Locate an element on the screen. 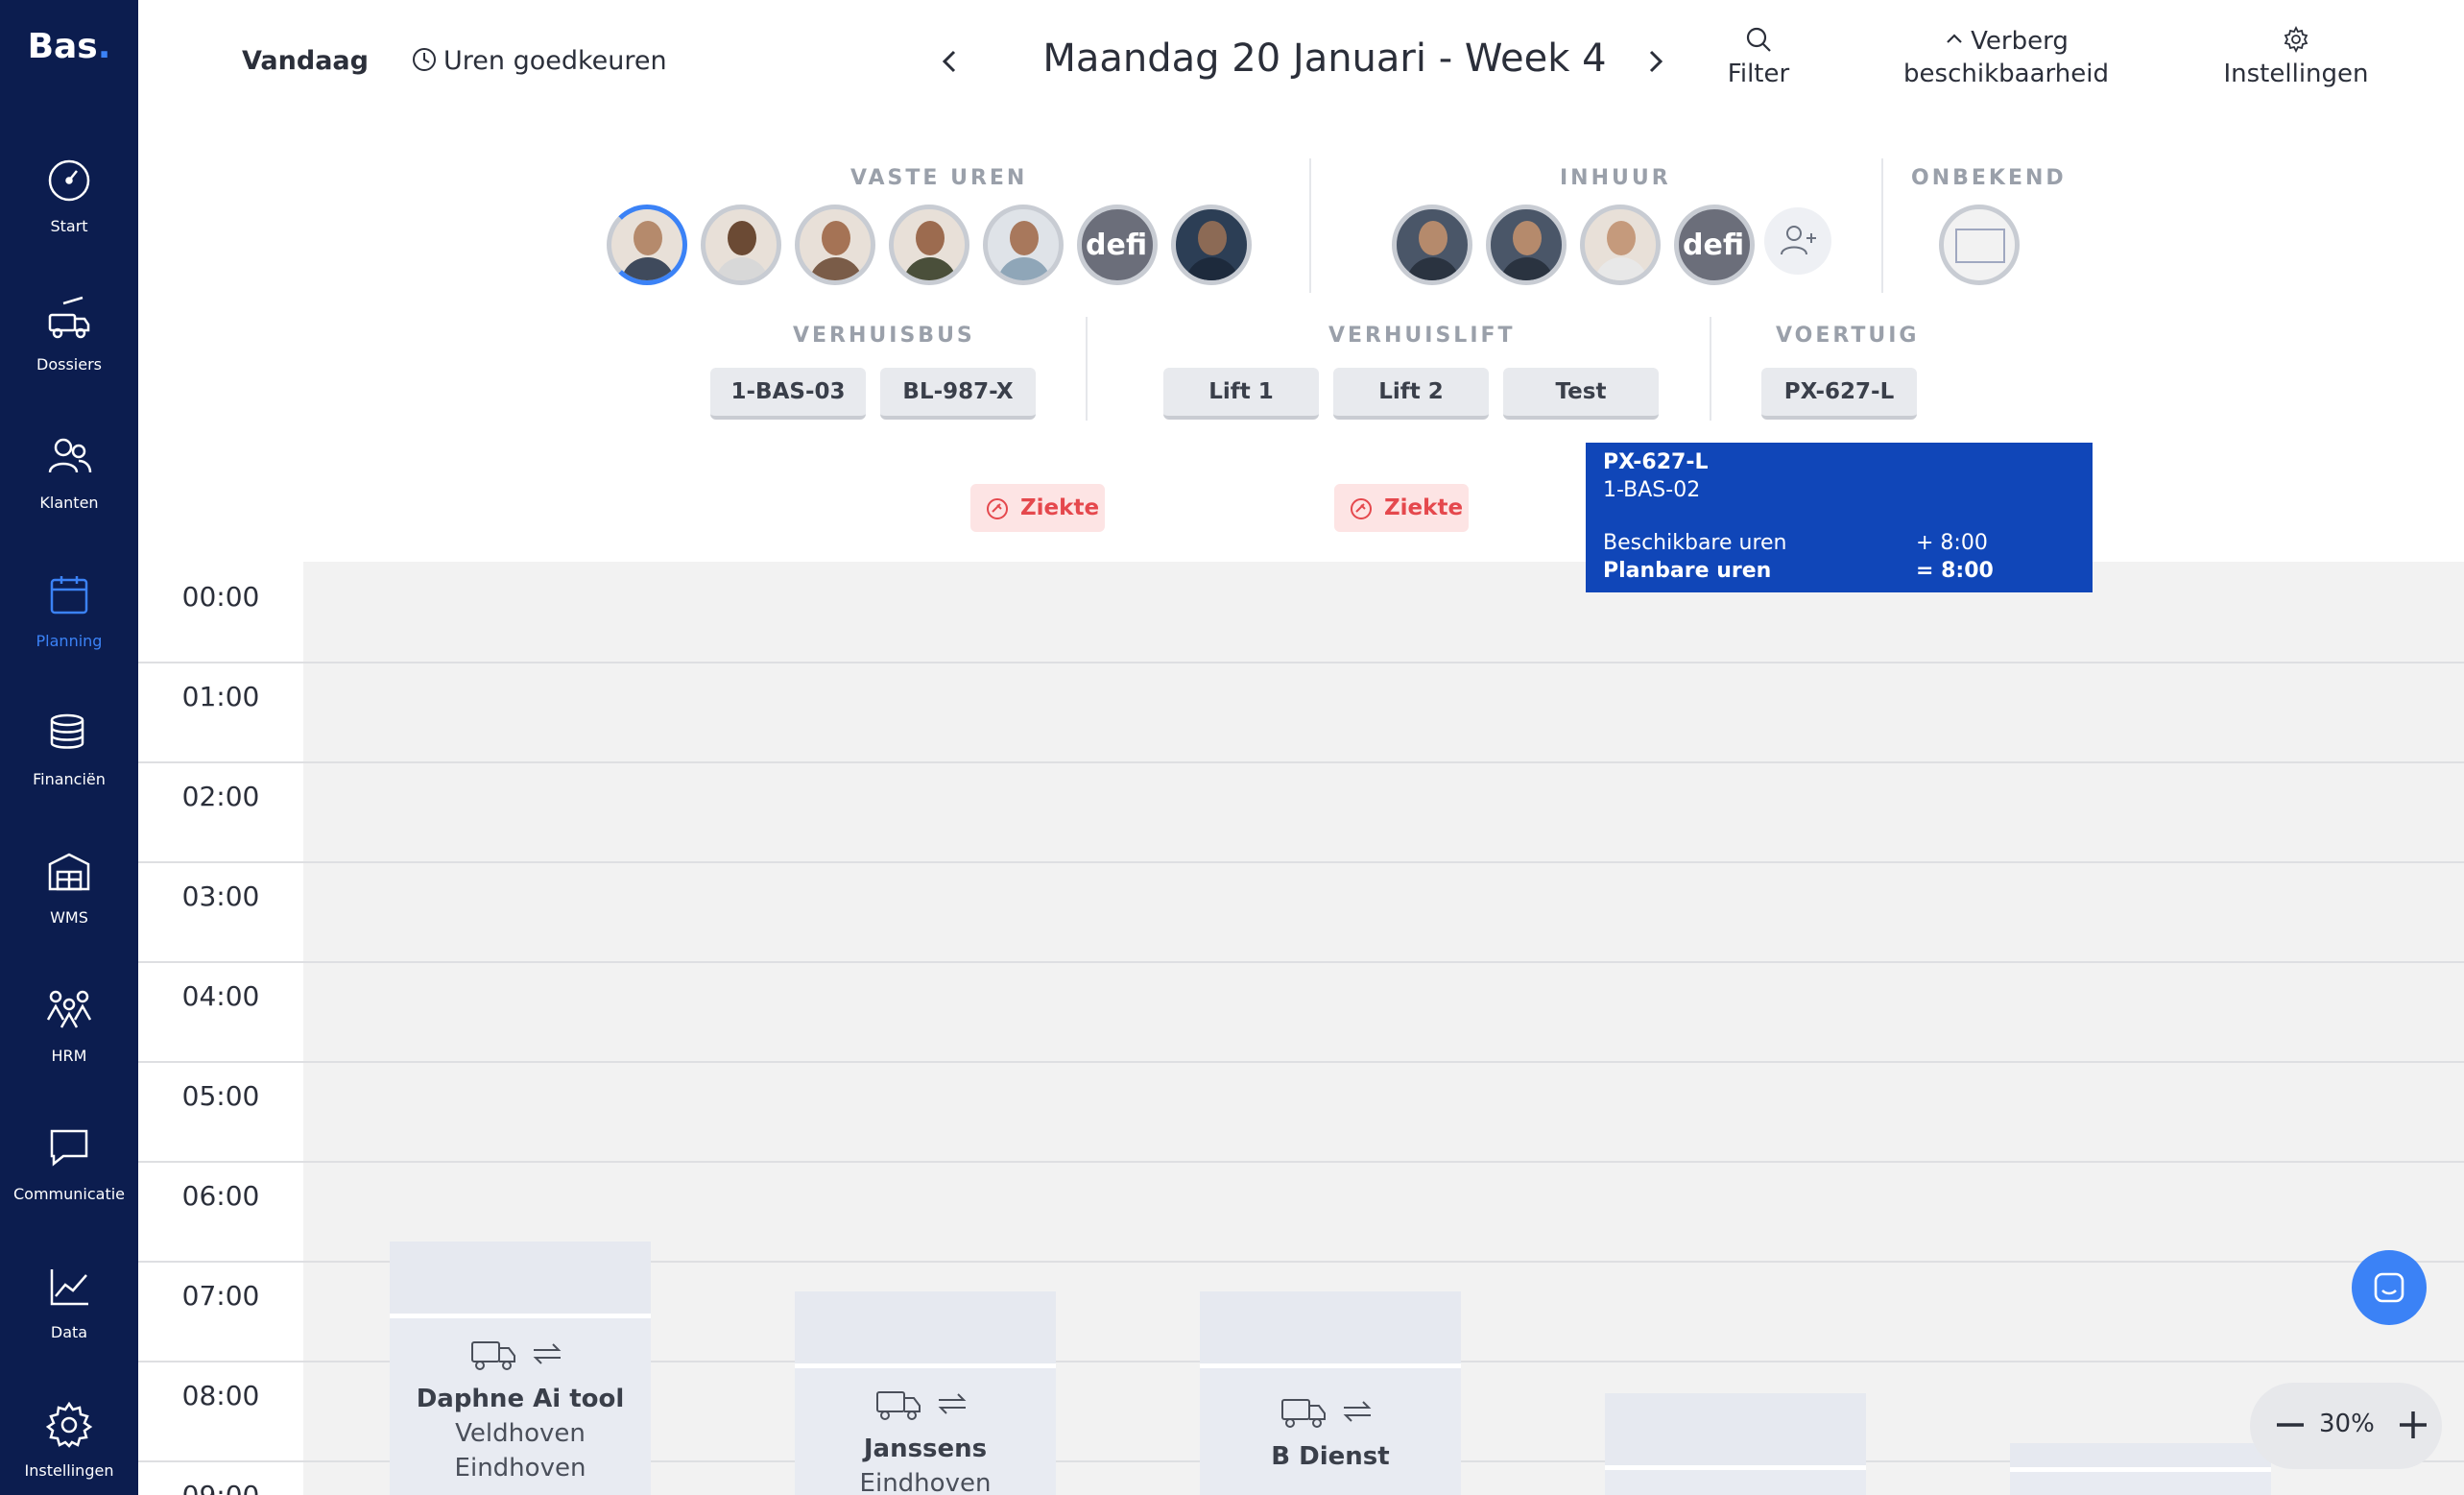  job-card: Daphne Ai tool Veldhoven Eindhoven is located at coordinates (520, 1368).